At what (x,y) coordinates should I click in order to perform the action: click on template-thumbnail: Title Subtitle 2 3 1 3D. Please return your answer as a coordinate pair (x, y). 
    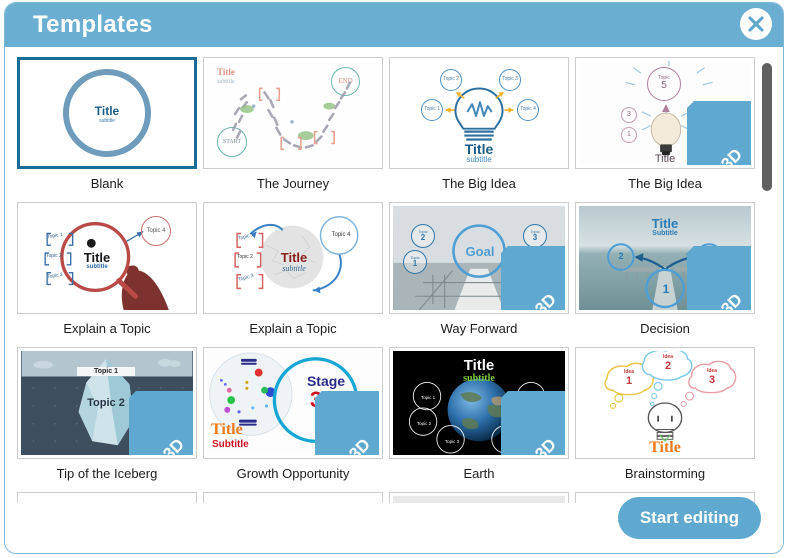
    Looking at the image, I should click on (665, 258).